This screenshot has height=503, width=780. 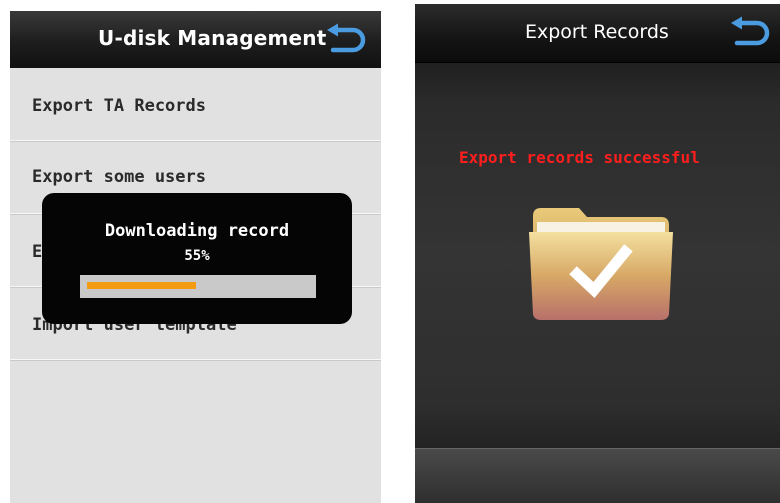 I want to click on progress-message: Downloading record, so click(x=197, y=231).